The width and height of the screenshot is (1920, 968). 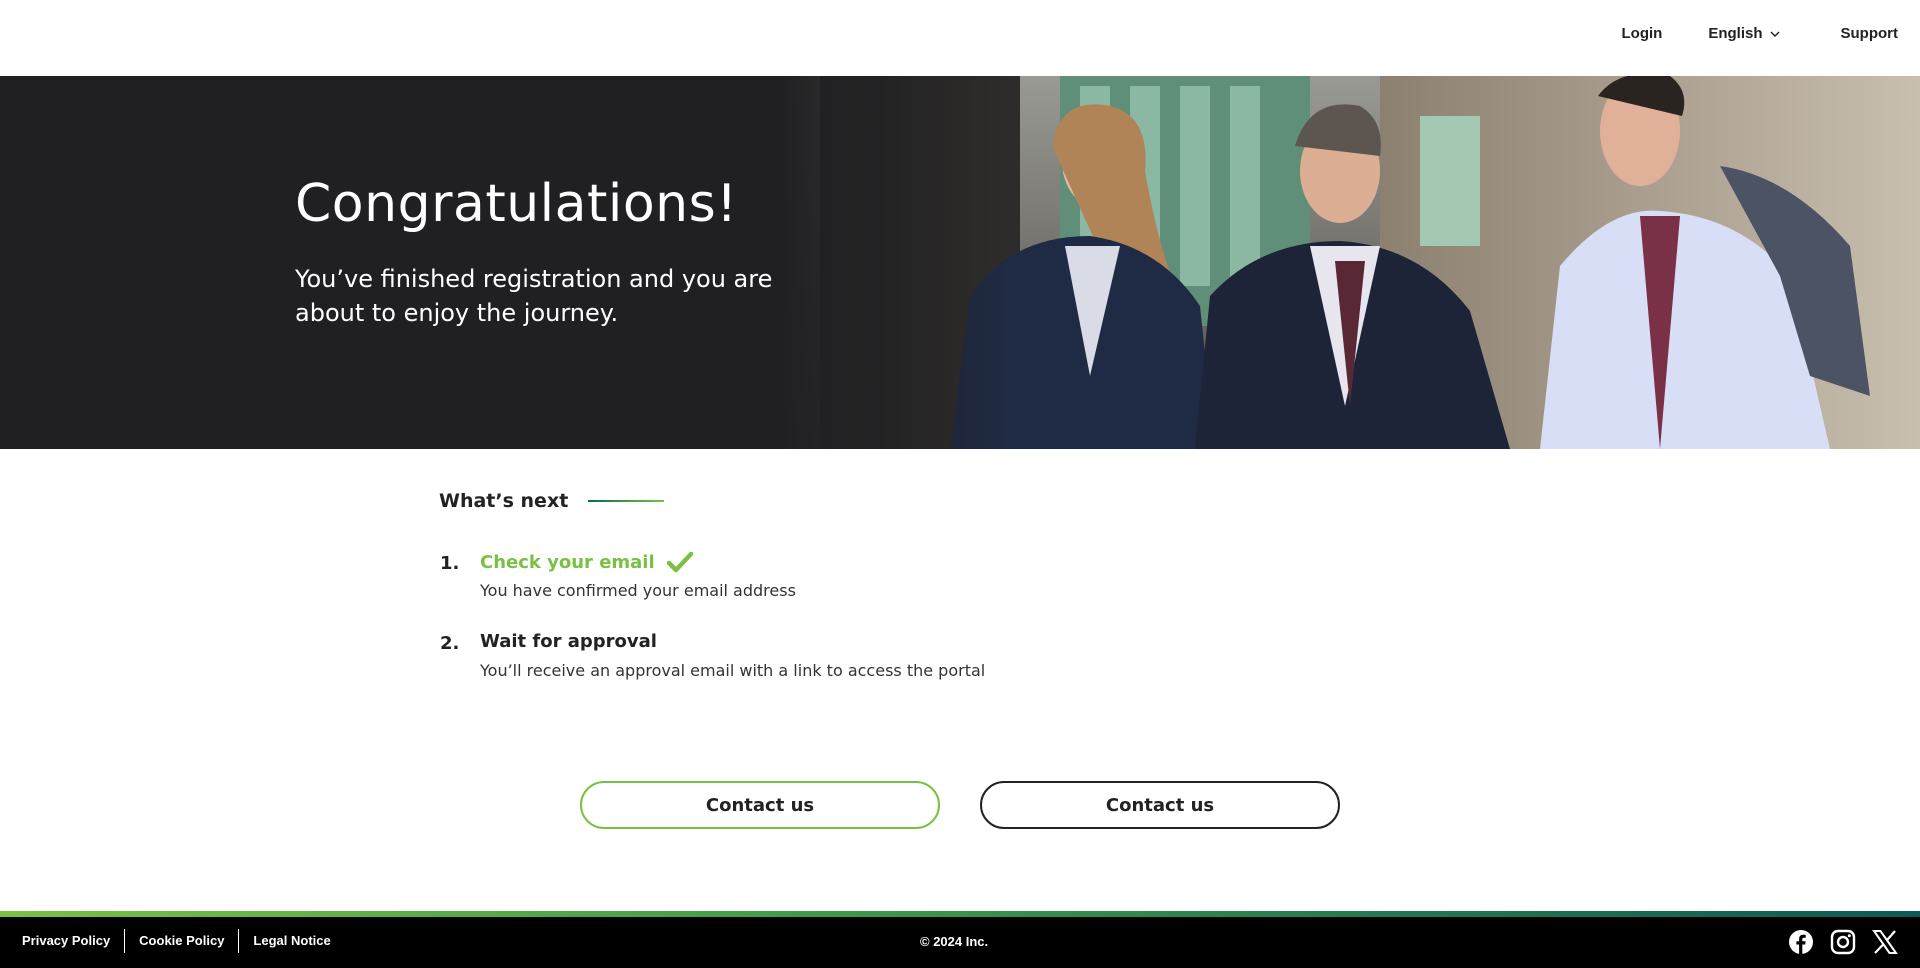 I want to click on support-link: Support, so click(x=1870, y=33).